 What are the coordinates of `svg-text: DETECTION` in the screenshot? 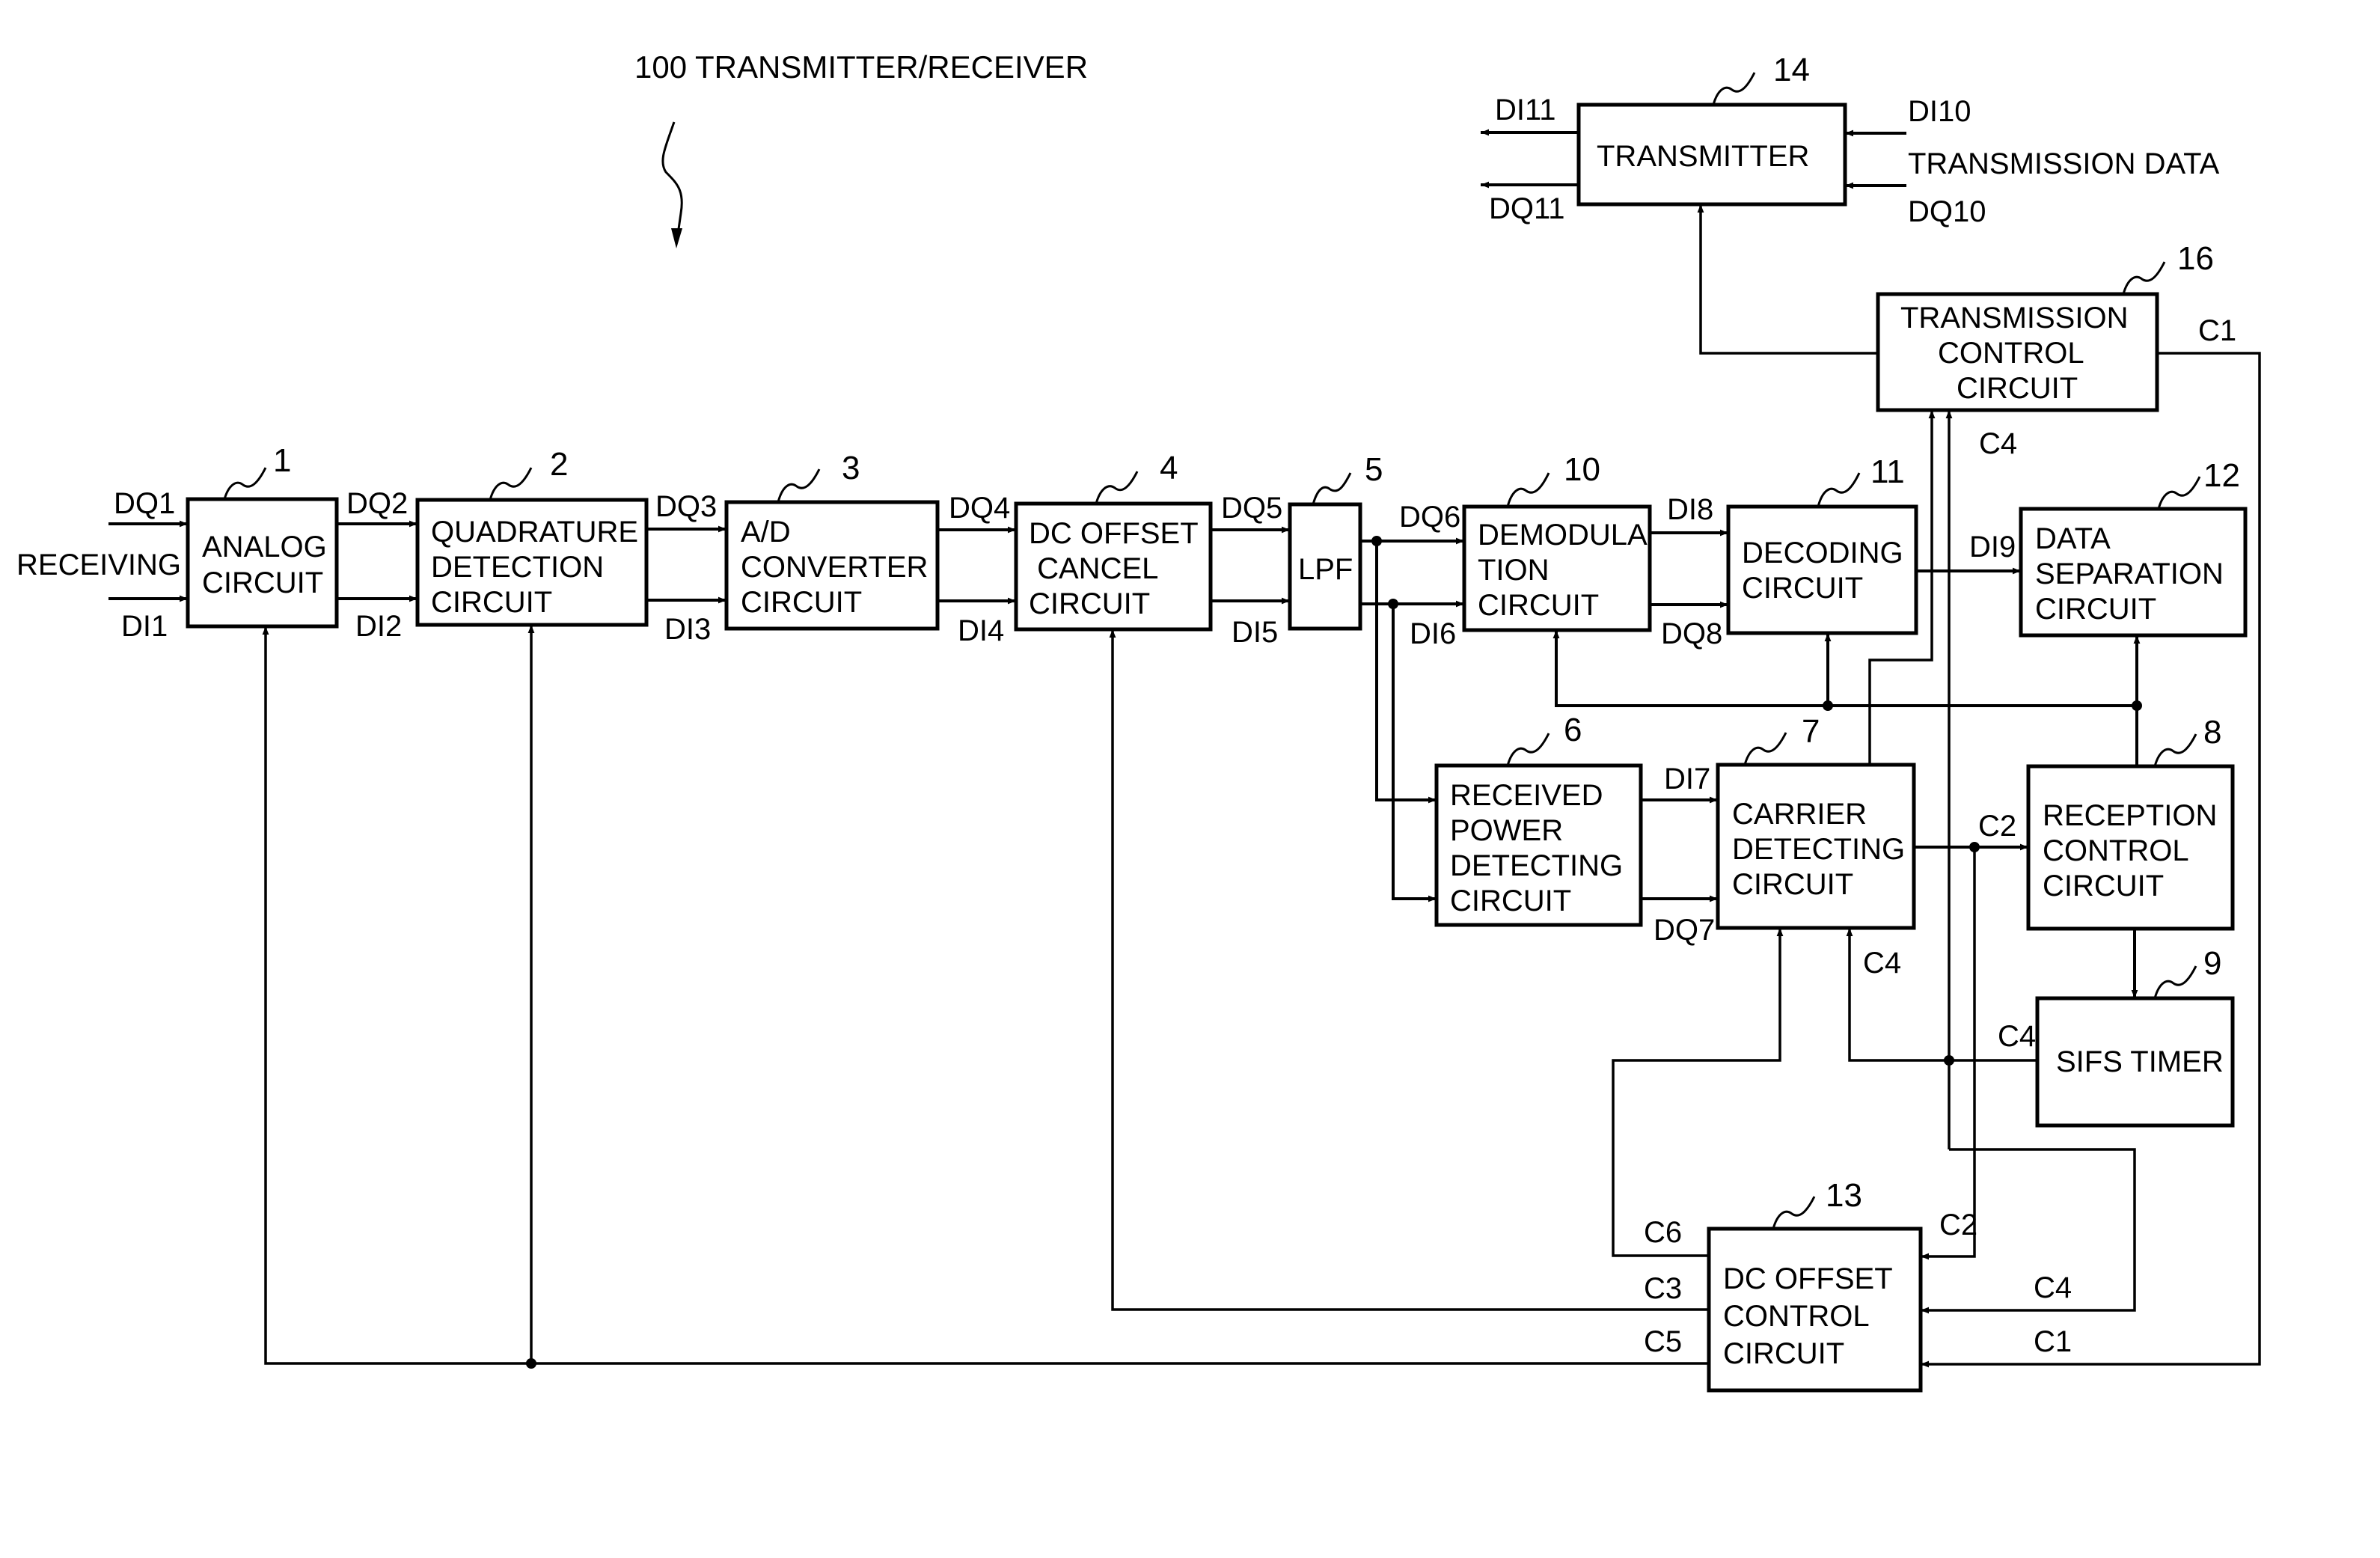 It's located at (517, 567).